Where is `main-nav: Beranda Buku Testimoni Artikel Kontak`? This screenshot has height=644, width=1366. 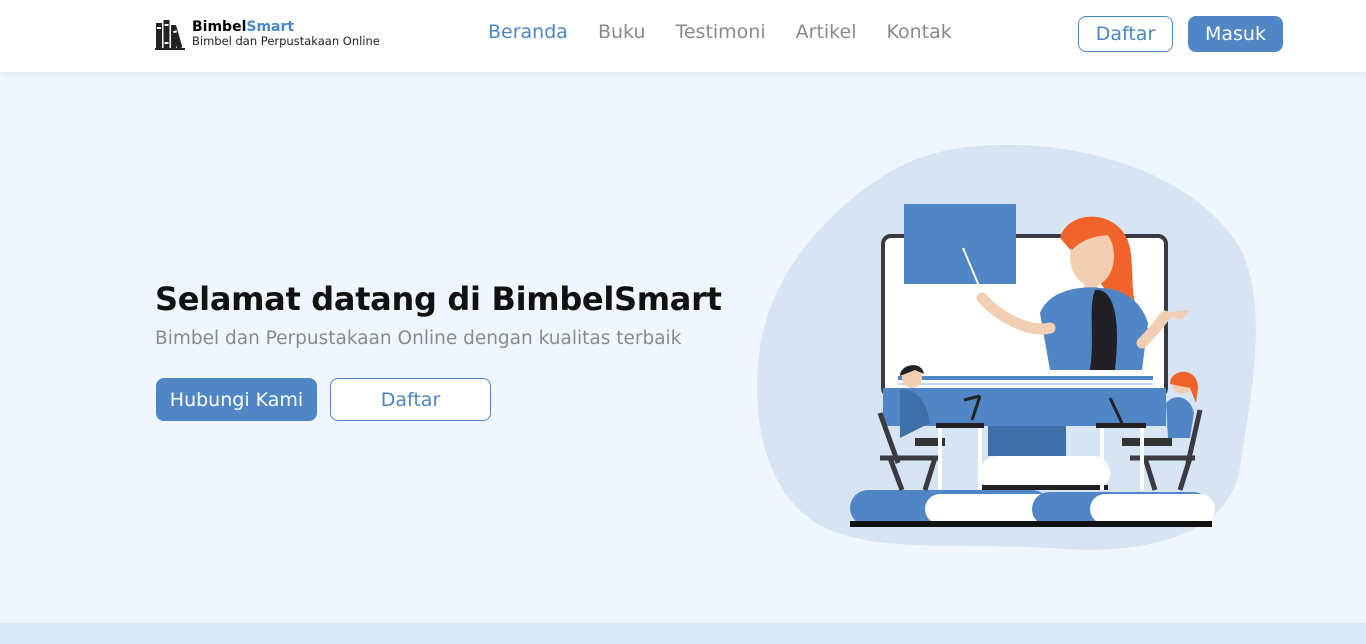
main-nav: Beranda Buku Testimoni Artikel Kontak is located at coordinates (720, 32).